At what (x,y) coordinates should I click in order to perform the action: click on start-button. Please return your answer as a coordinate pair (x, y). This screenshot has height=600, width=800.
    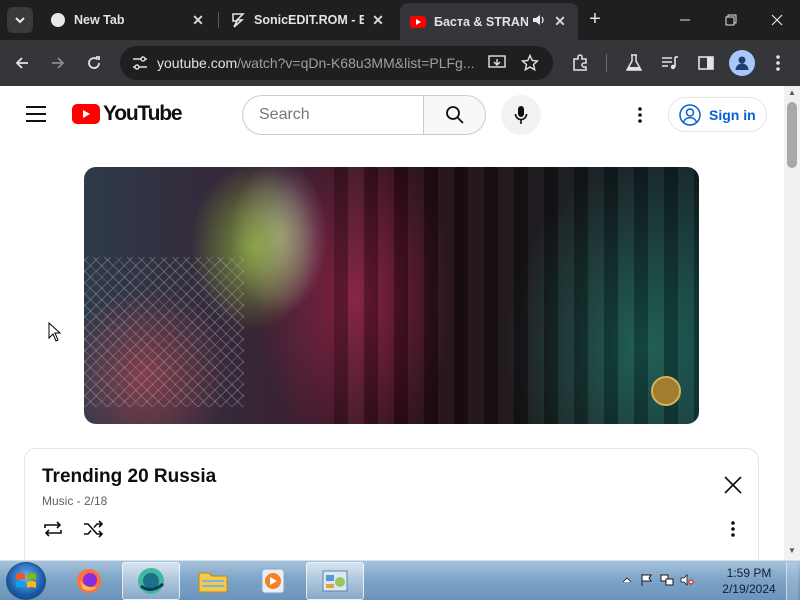
    Looking at the image, I should click on (26, 581).